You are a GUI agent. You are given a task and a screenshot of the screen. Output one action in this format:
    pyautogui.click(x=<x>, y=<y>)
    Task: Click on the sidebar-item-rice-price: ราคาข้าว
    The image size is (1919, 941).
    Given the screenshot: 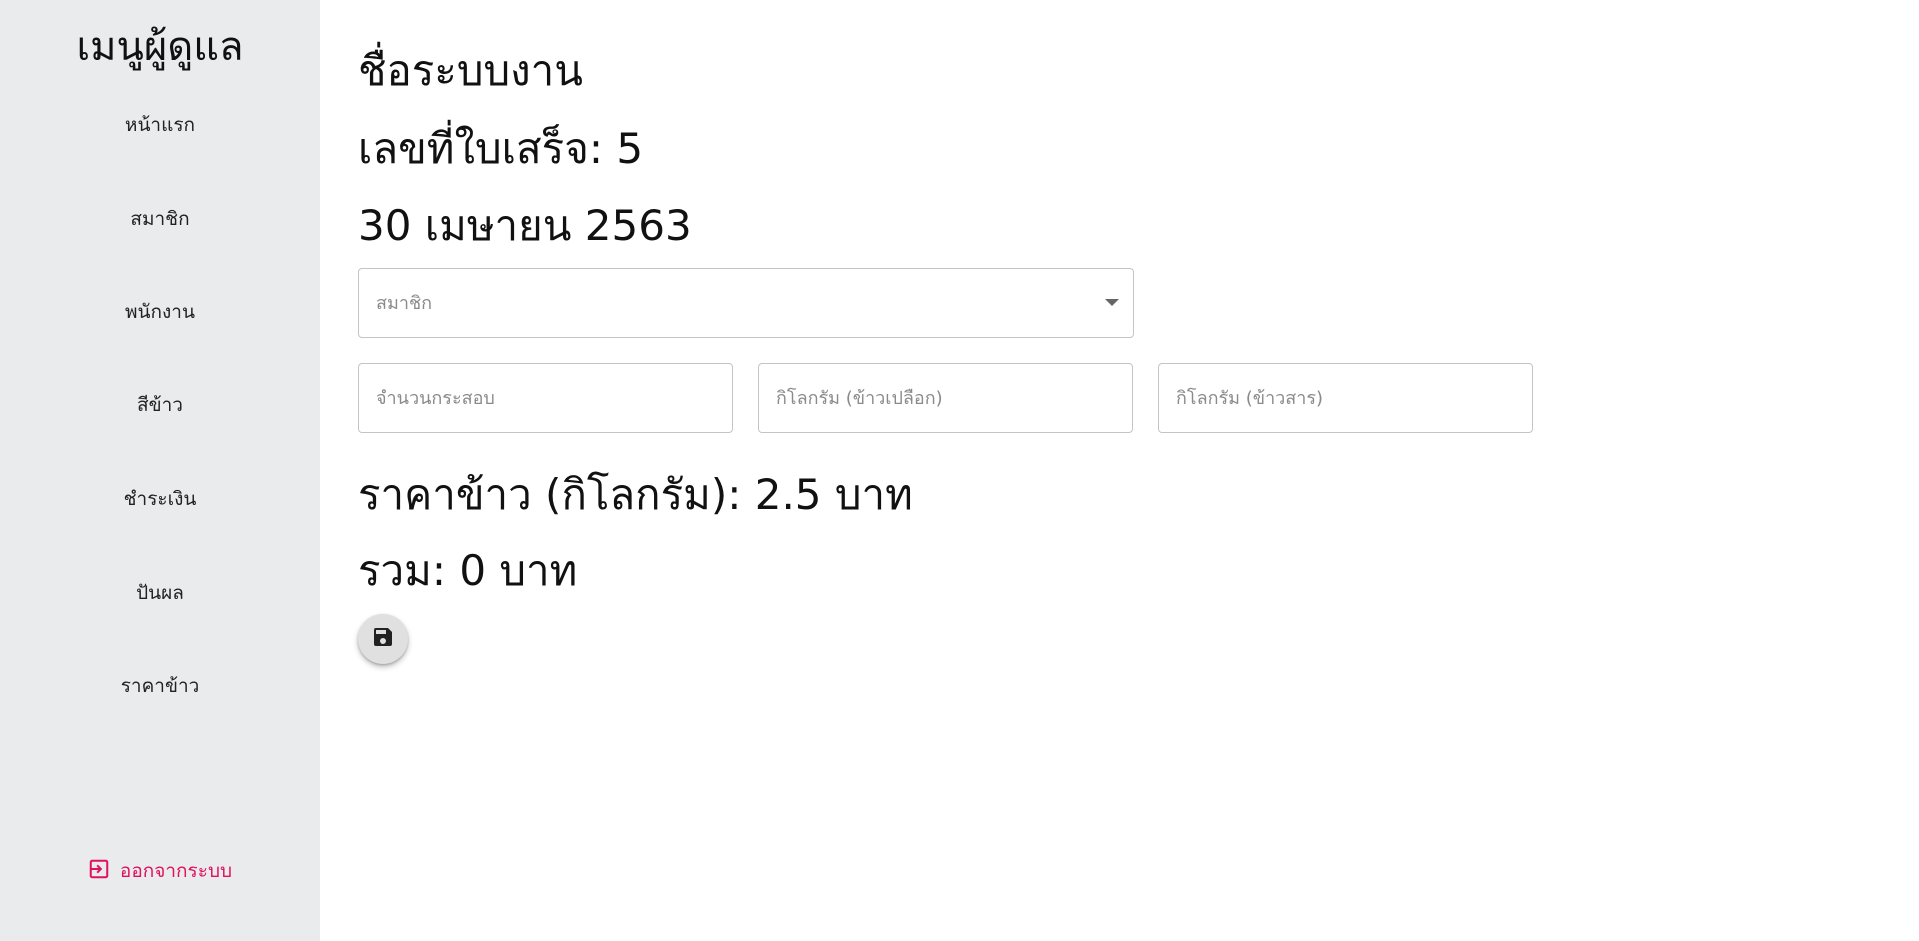 What is the action you would take?
    pyautogui.click(x=160, y=686)
    